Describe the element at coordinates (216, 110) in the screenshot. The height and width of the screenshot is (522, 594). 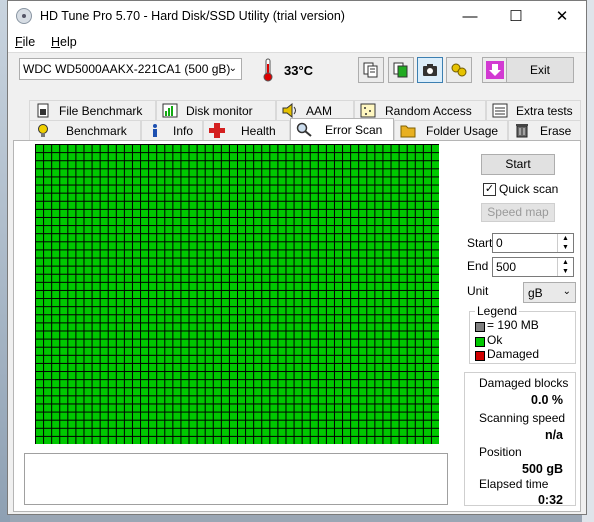
I see `tab-disk-monitor: Disk monitor` at that location.